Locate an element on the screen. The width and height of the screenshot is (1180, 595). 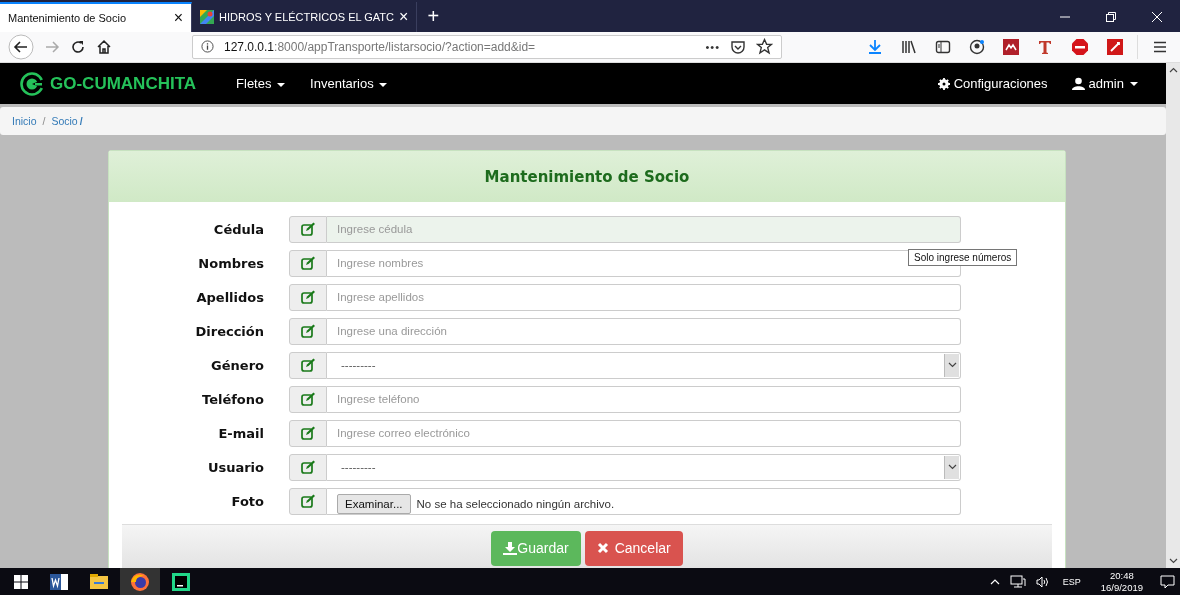
field-label: Nombres is located at coordinates (230, 263).